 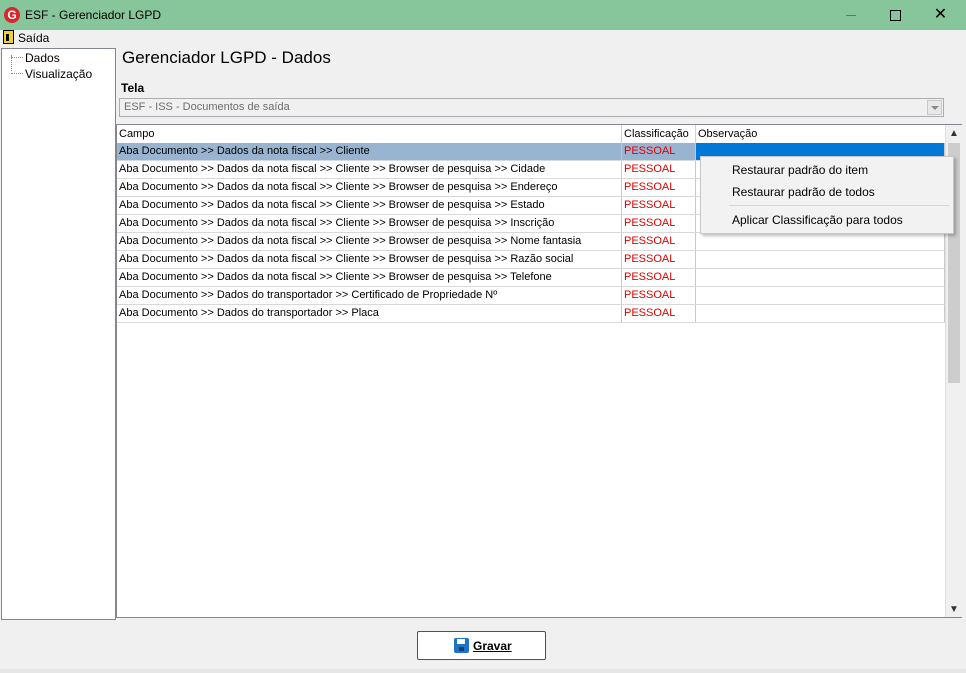 What do you see at coordinates (133, 88) in the screenshot?
I see `tela-label: Tela` at bounding box center [133, 88].